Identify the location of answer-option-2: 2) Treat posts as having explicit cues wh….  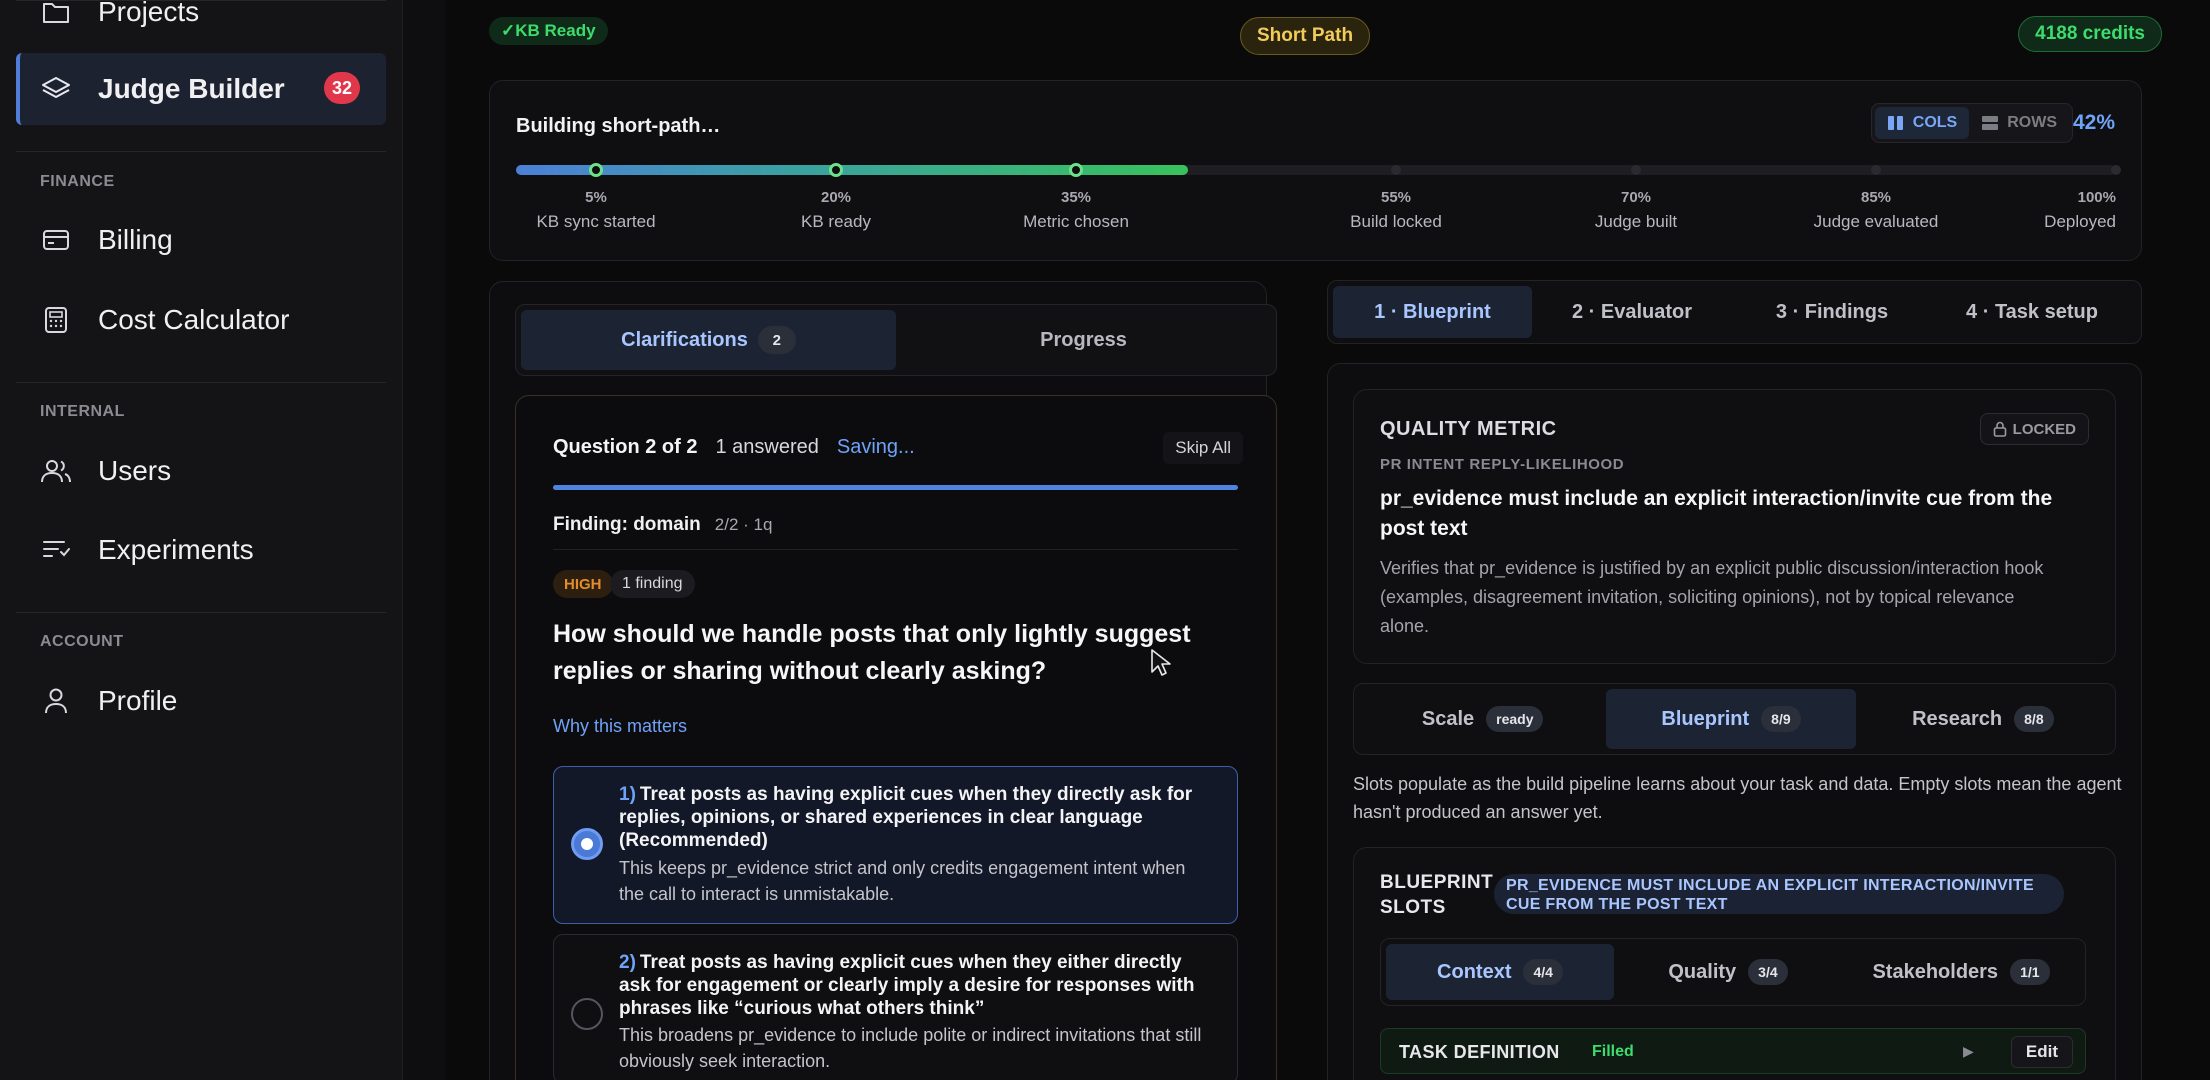
(895, 1007).